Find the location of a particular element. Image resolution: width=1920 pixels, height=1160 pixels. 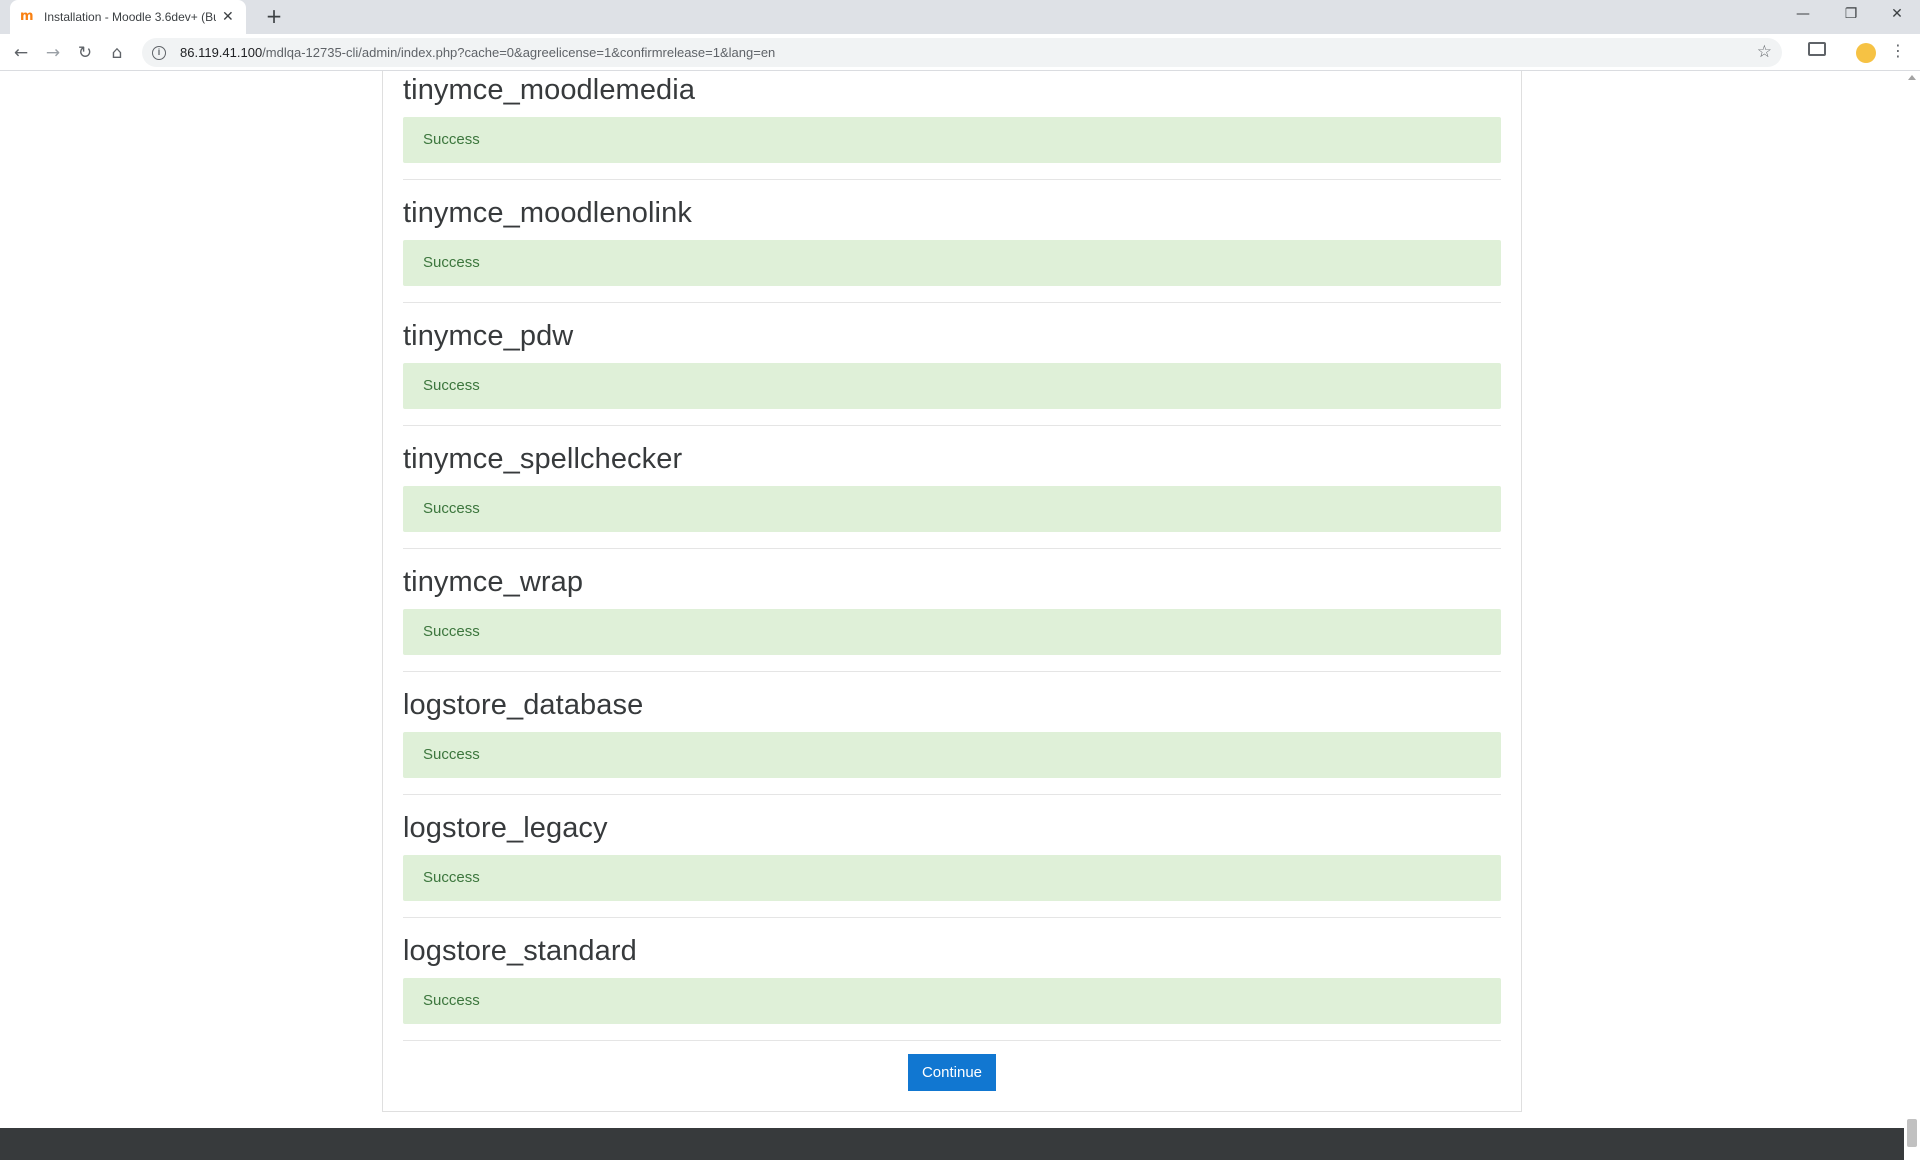

plugin-result: logstore_legacy Success is located at coordinates (952, 863).